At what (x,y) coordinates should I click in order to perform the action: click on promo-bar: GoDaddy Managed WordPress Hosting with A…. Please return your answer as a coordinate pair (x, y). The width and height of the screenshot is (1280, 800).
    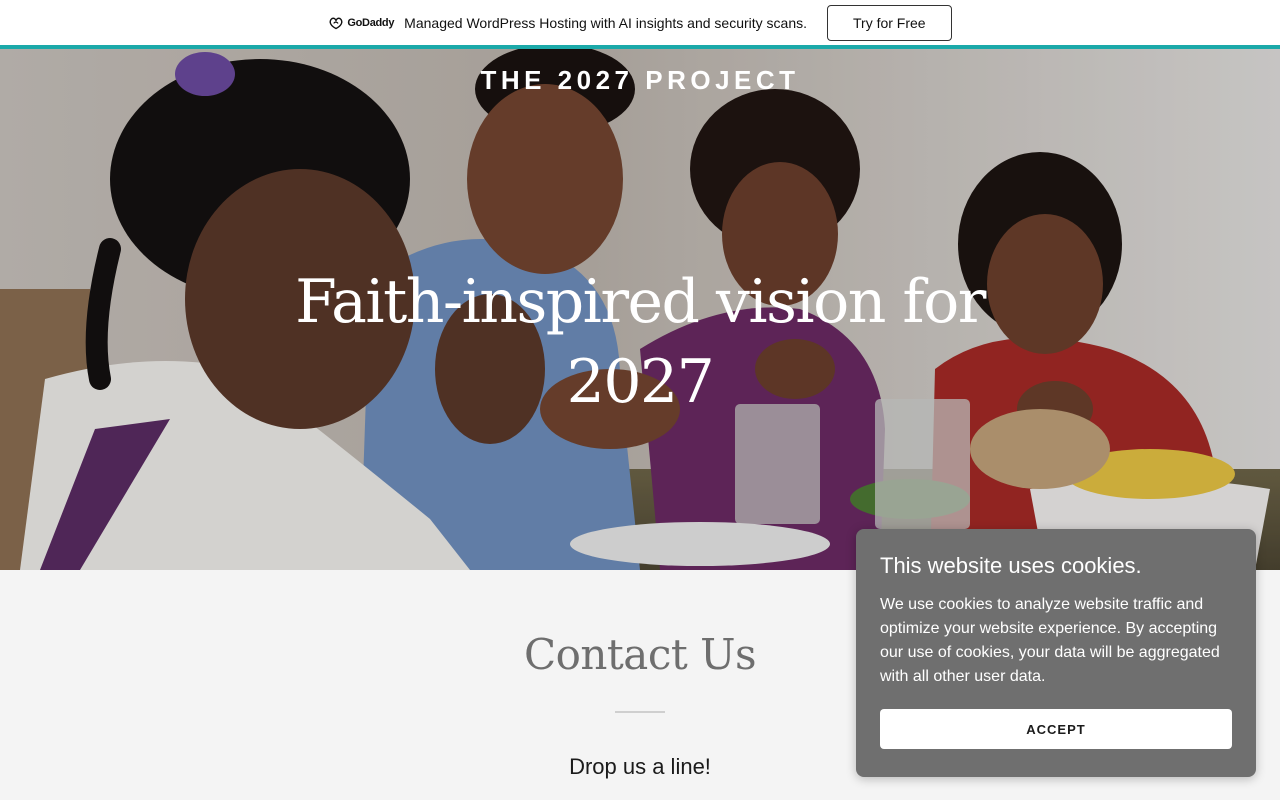
    Looking at the image, I should click on (640, 22).